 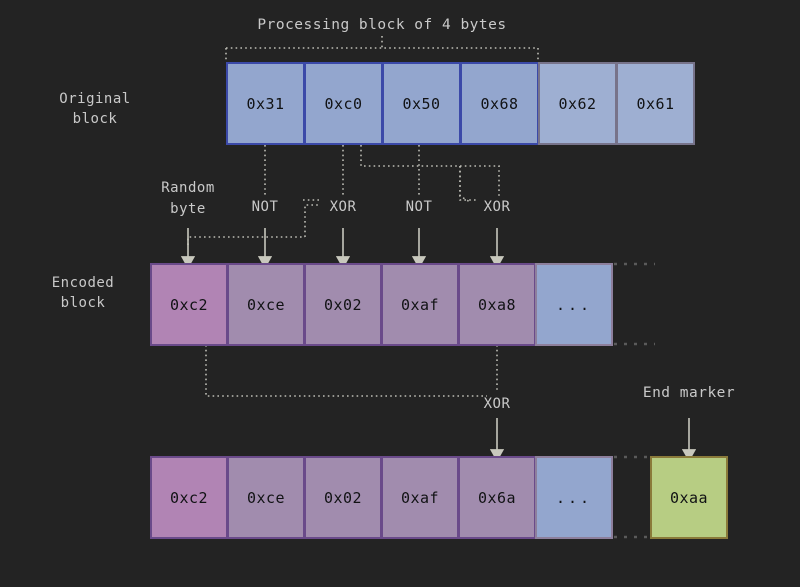 What do you see at coordinates (343, 207) in the screenshot?
I see `op-label-xor-1: XOR` at bounding box center [343, 207].